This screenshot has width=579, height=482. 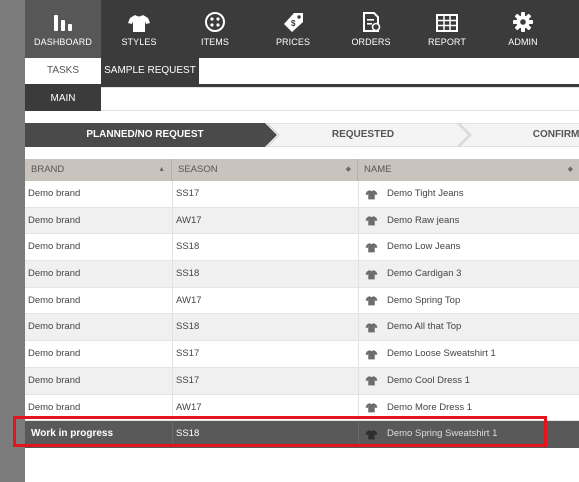 I want to click on table-row: Demo brand SS17 Demo Loose Sweatshirt 1, so click(x=302, y=354).